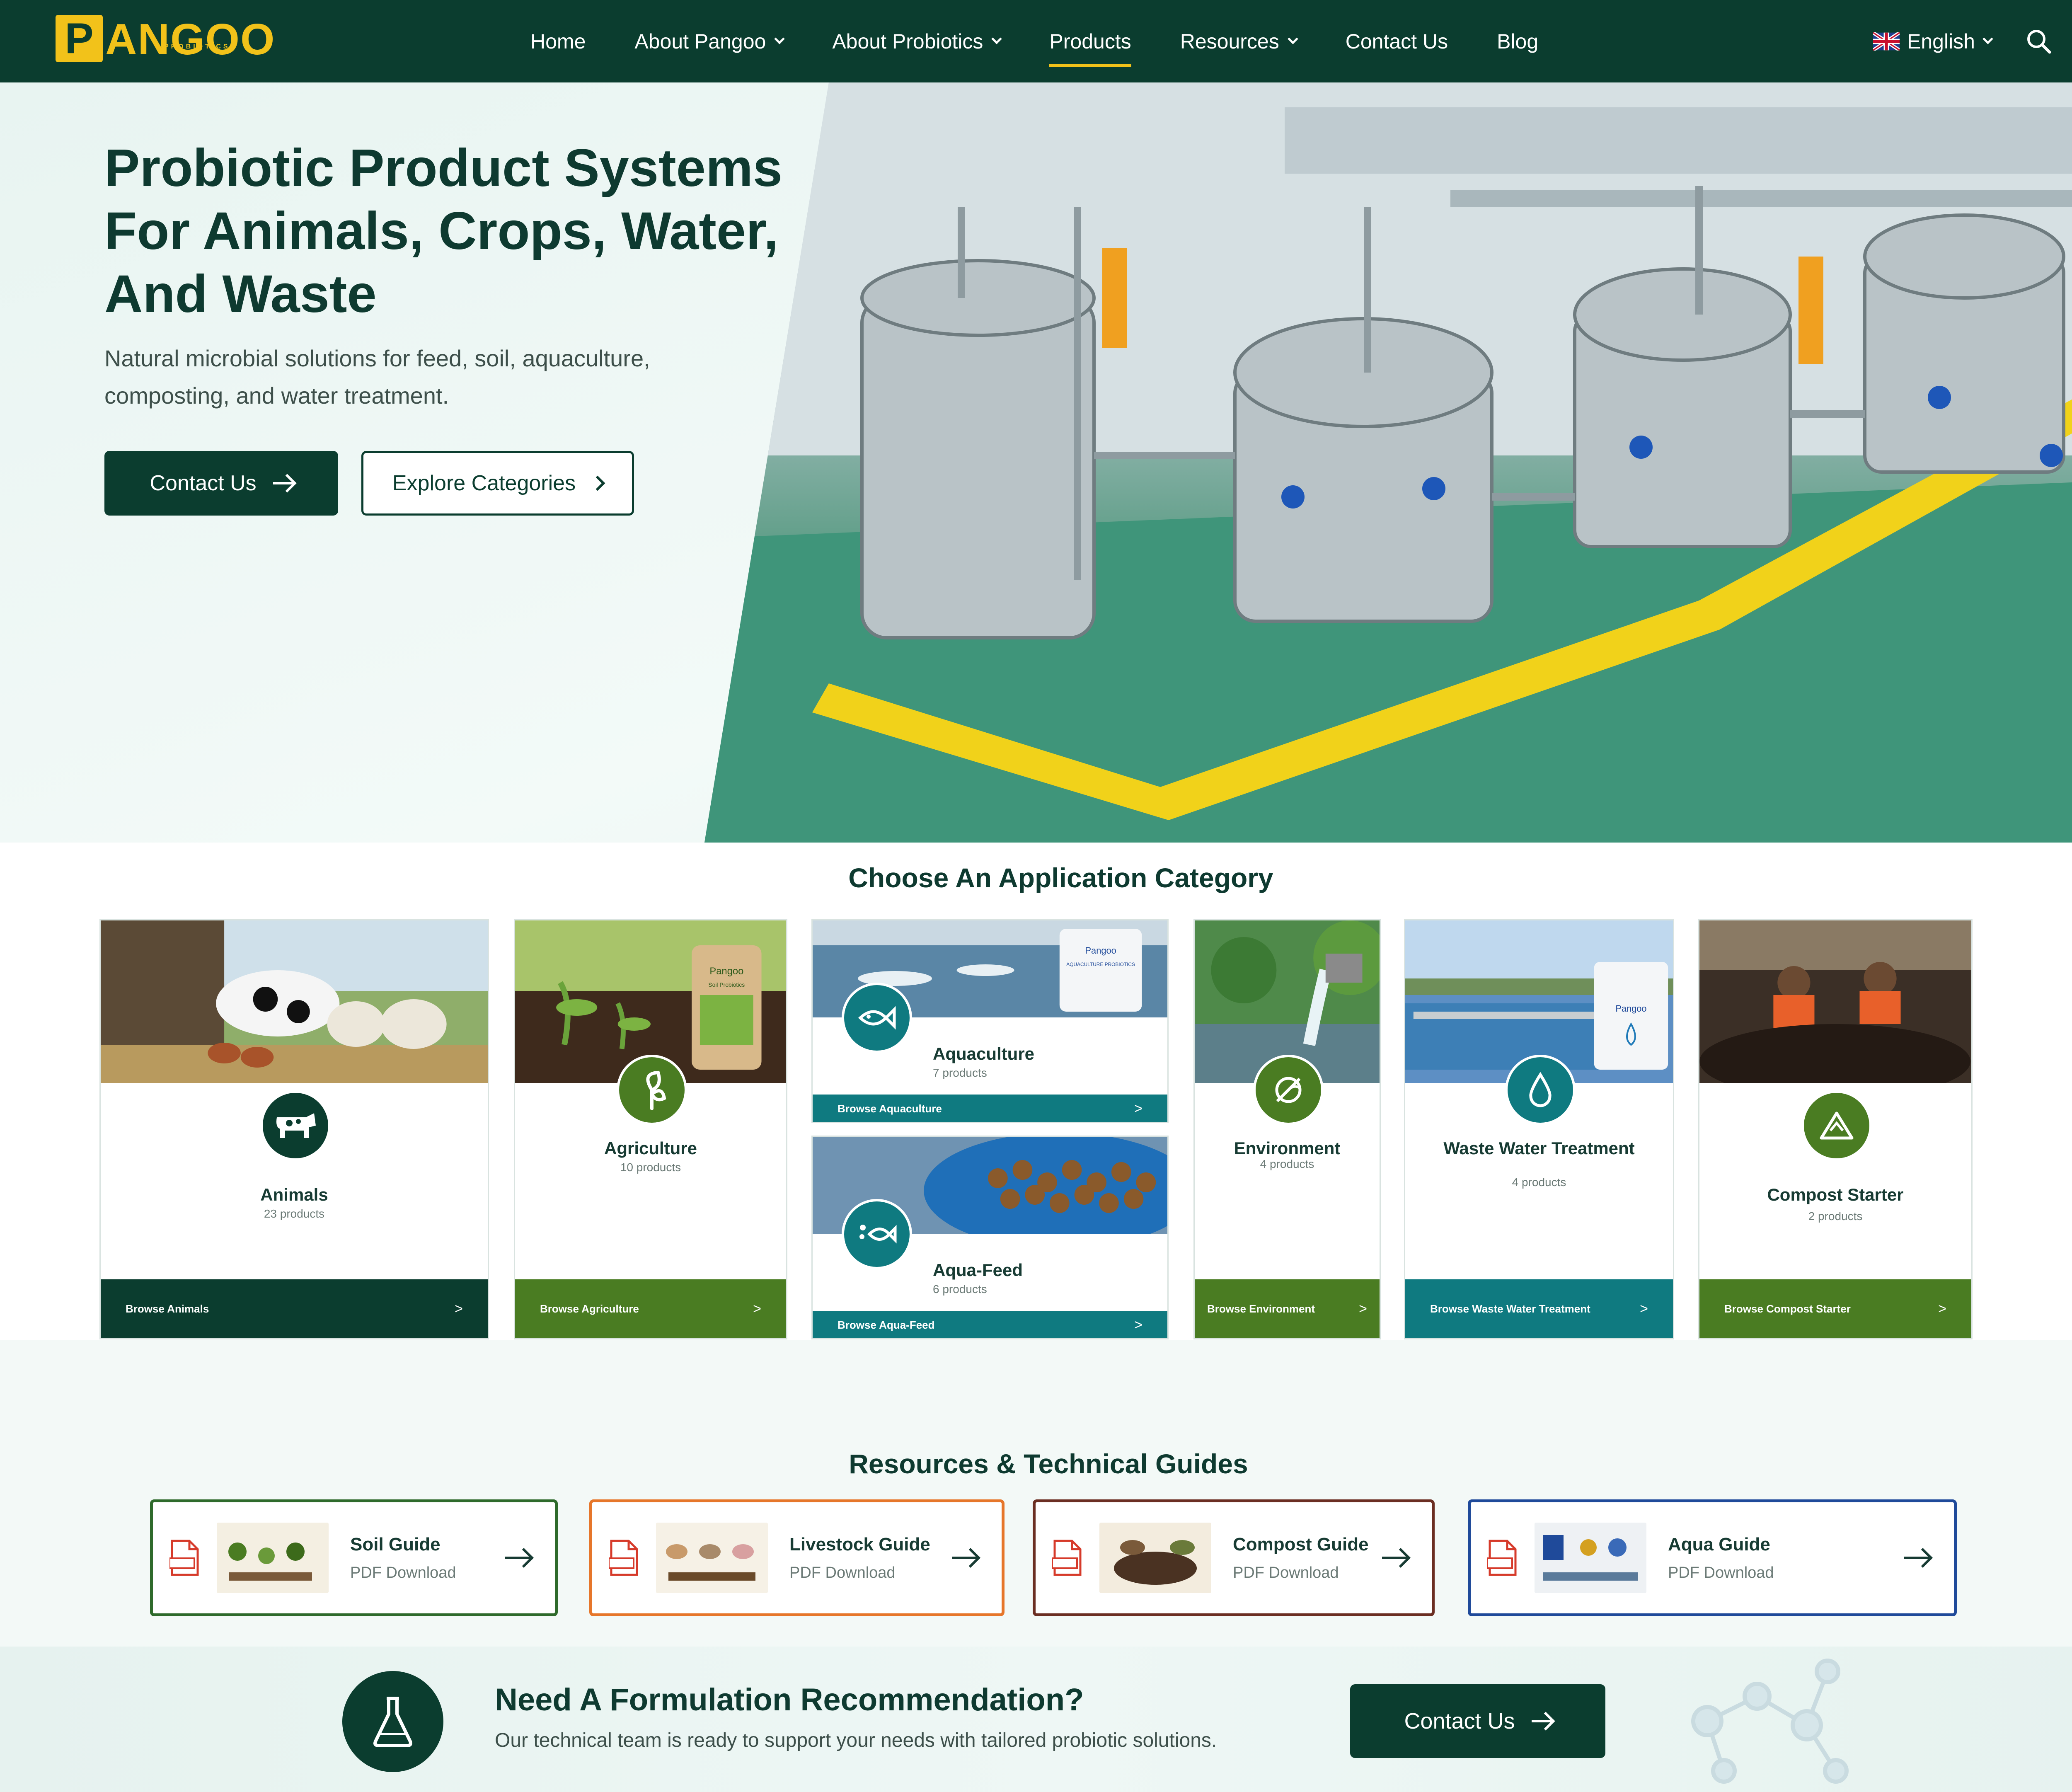  Describe the element at coordinates (1712, 1557) in the screenshot. I see `resource-card-aqua-guide: Aqua Guide PDF Download` at that location.